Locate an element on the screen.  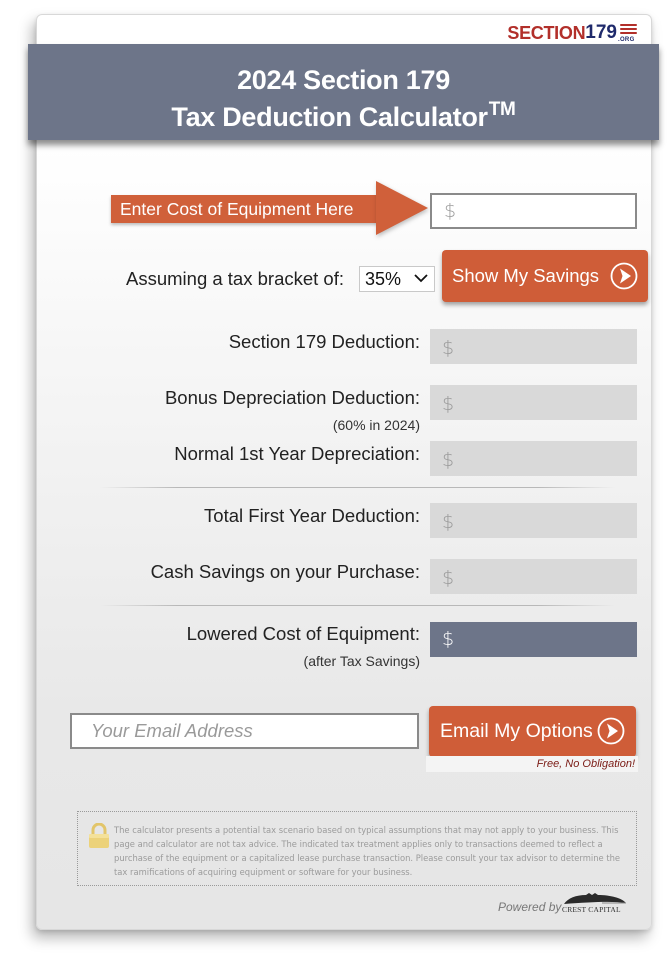
trademark-mark: TM is located at coordinates (502, 109).